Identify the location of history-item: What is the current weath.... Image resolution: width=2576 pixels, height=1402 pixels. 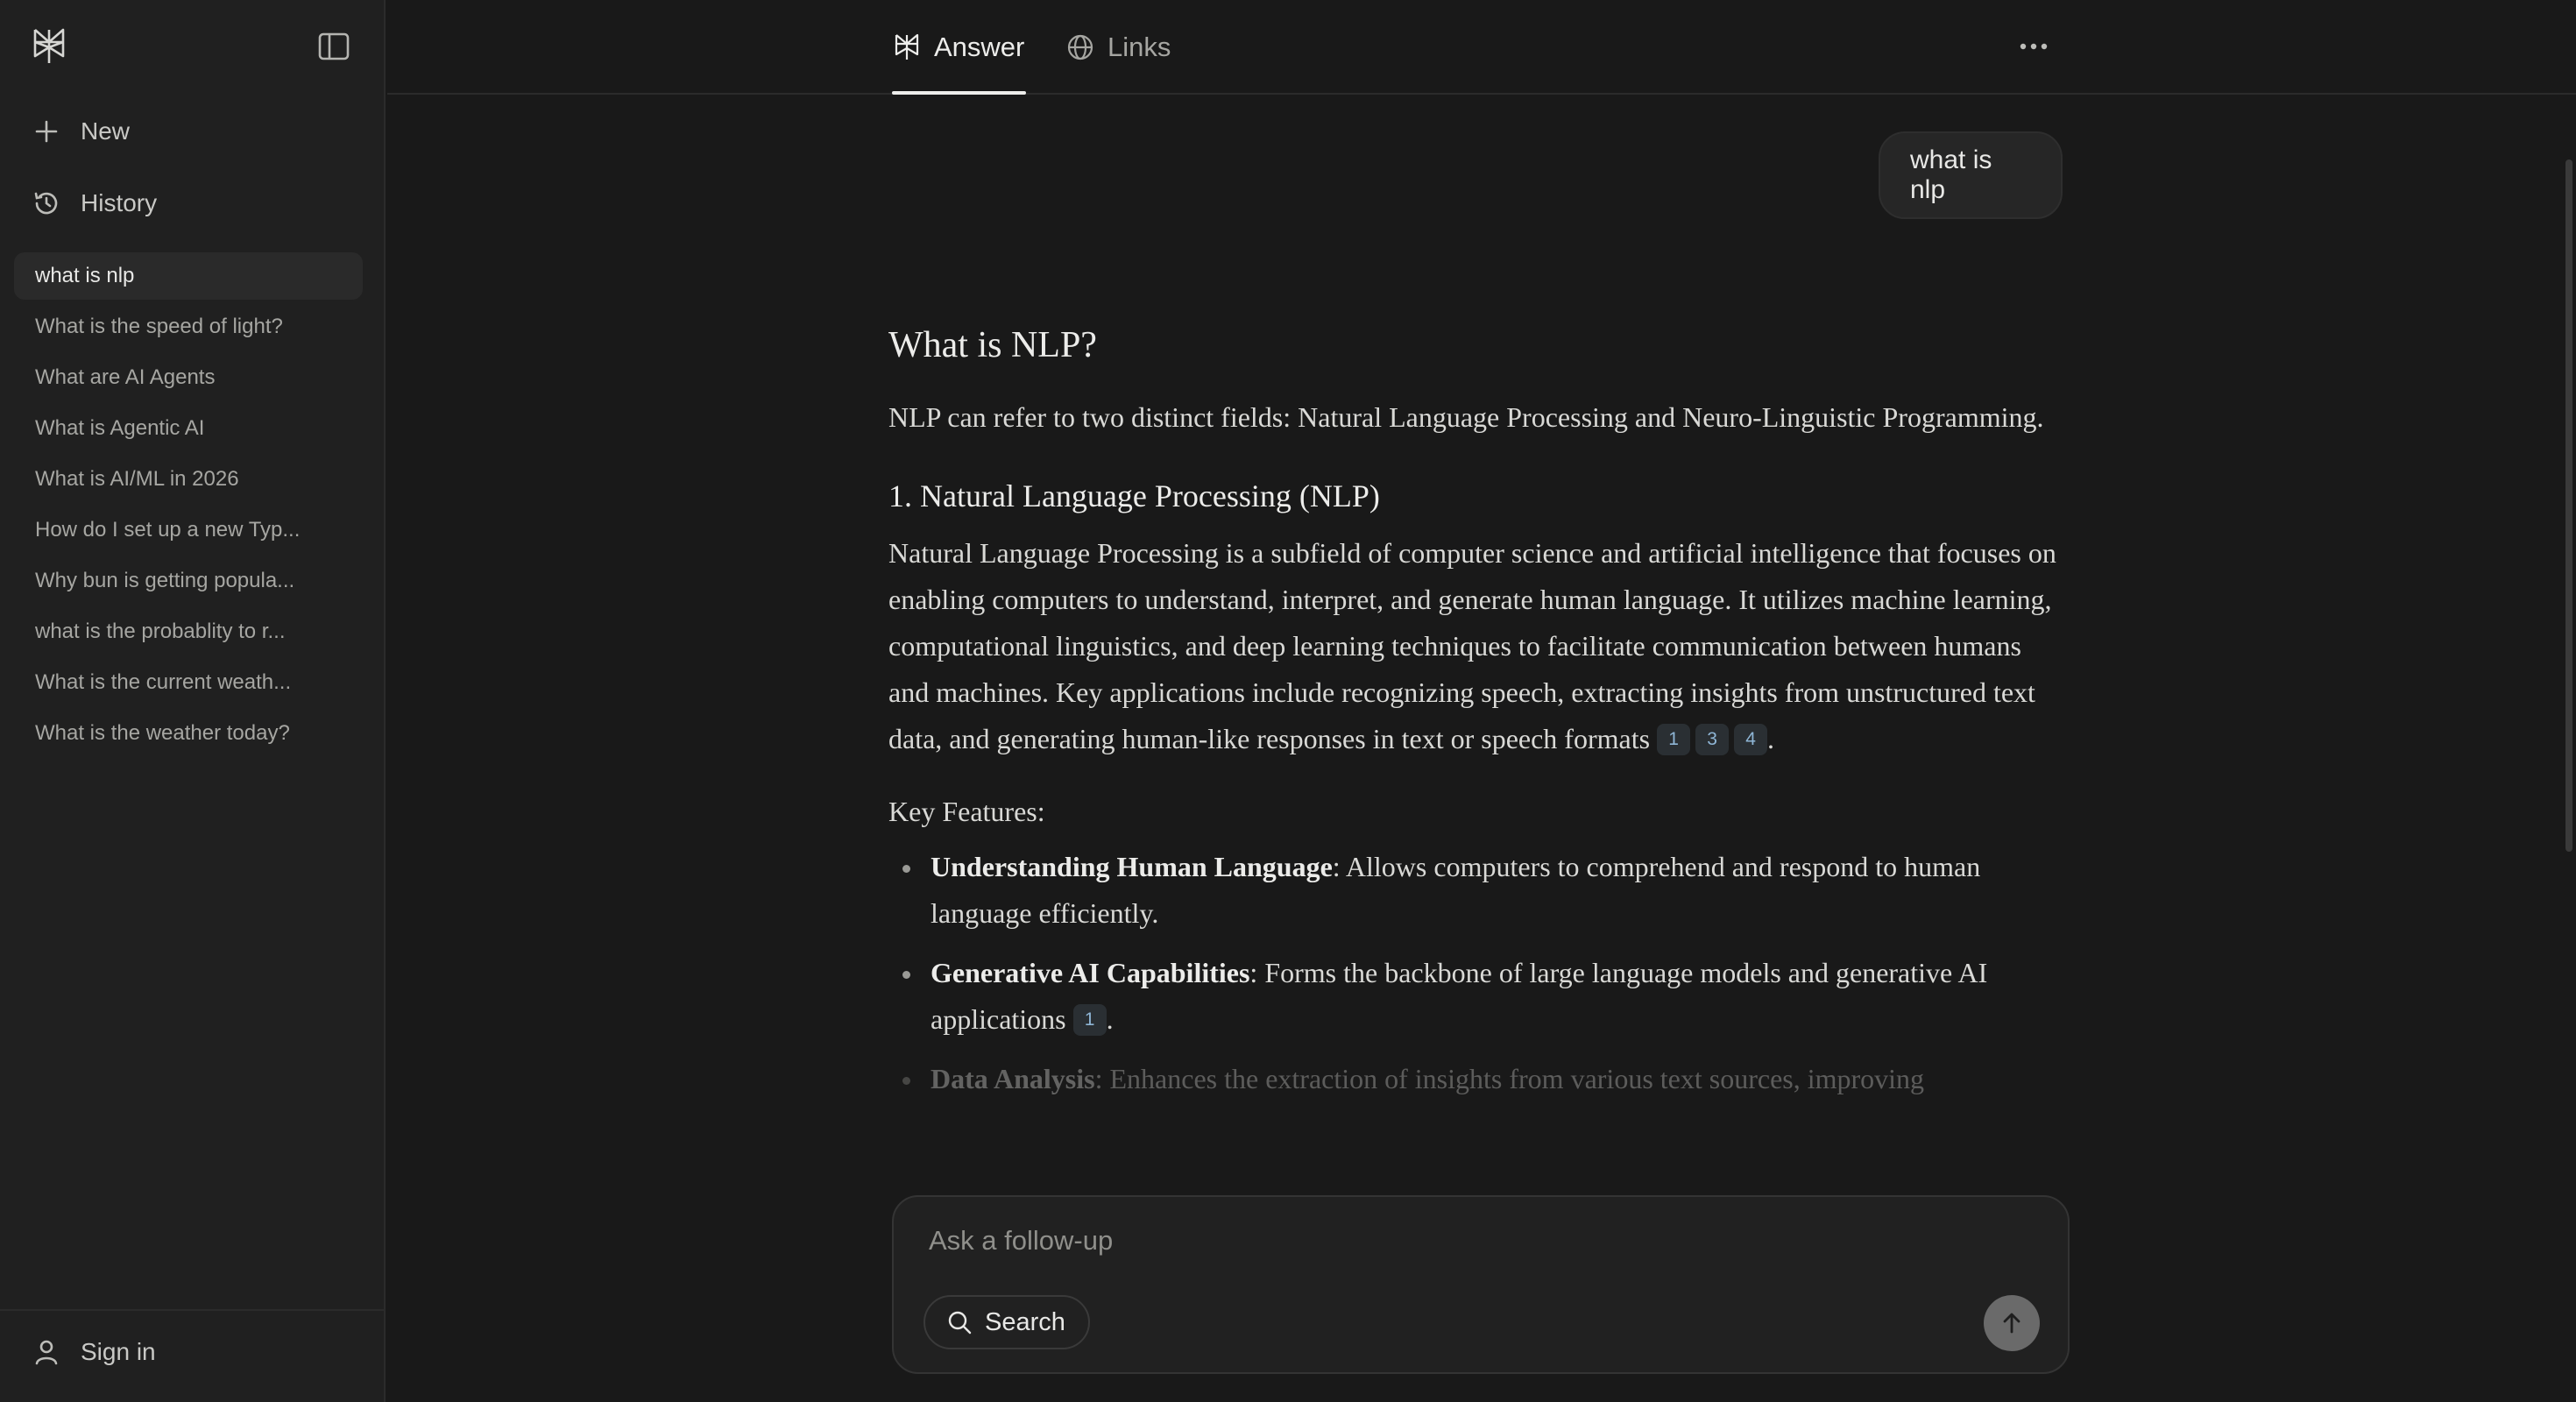
(188, 682).